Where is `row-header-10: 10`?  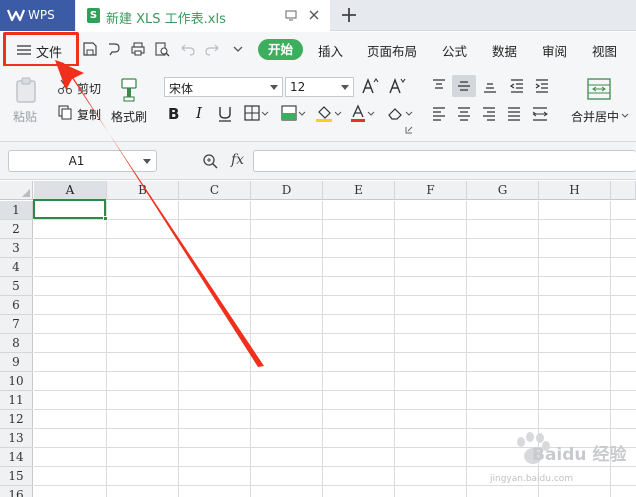
row-header-10: 10 is located at coordinates (16, 381).